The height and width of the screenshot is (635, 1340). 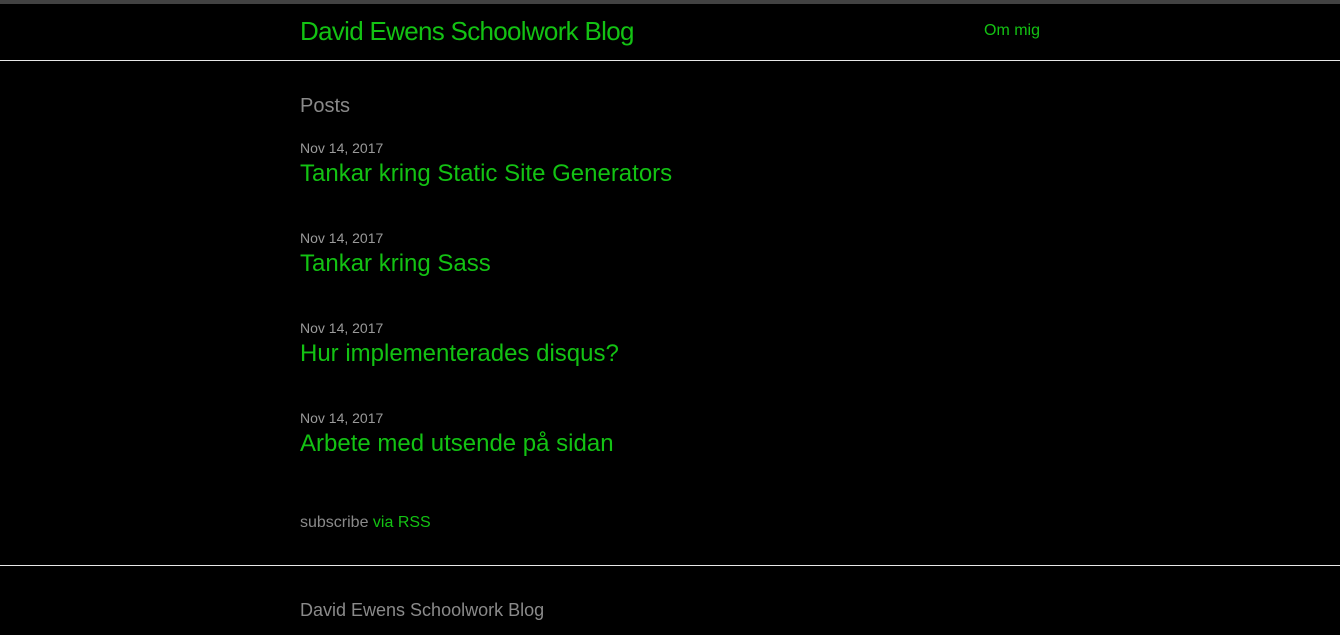 I want to click on rss-subscribe: subscribe via RSS, so click(x=365, y=523).